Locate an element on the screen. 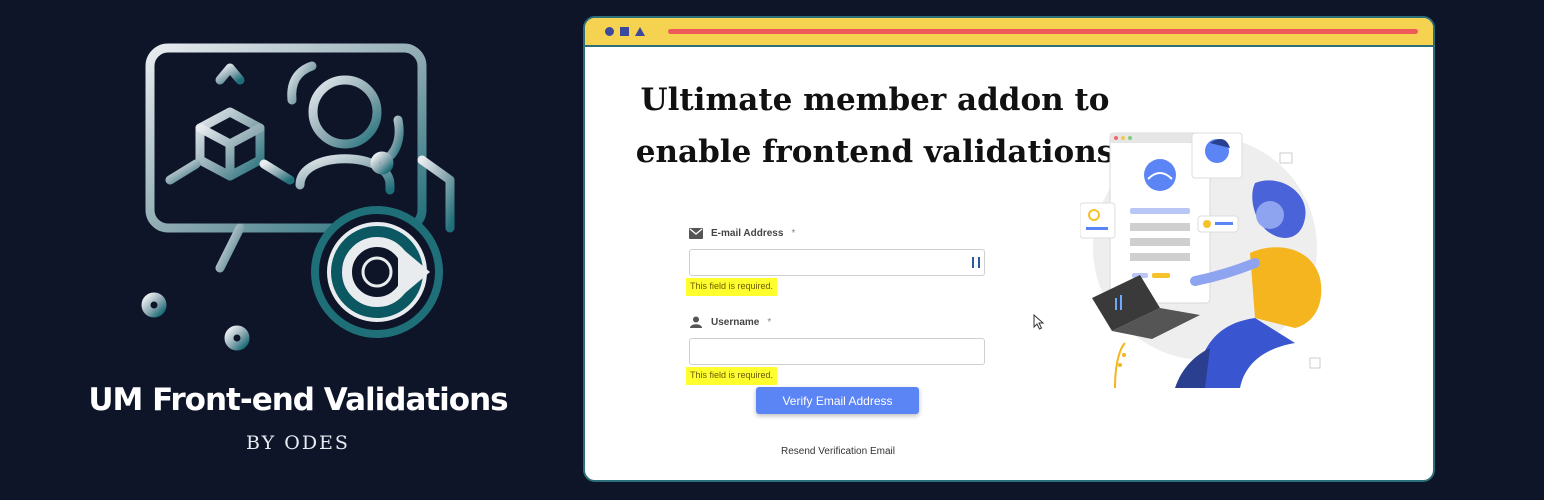 The image size is (1544, 500). developer-illustration is located at coordinates (1201, 260).